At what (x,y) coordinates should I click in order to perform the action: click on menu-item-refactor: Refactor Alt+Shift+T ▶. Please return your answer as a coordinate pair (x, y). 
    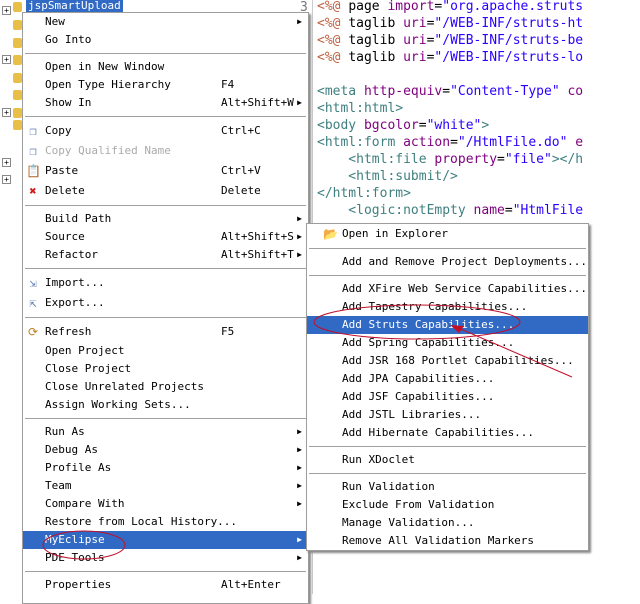
    Looking at the image, I should click on (165, 255).